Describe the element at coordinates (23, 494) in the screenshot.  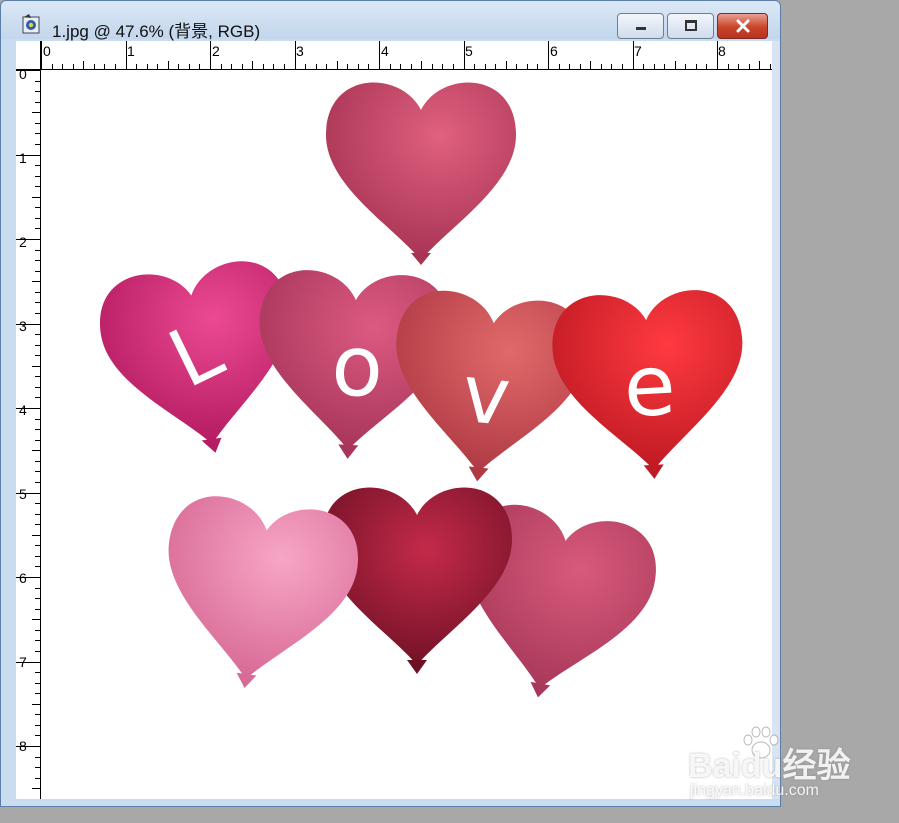
I see `v-ruler-label-5: 5` at that location.